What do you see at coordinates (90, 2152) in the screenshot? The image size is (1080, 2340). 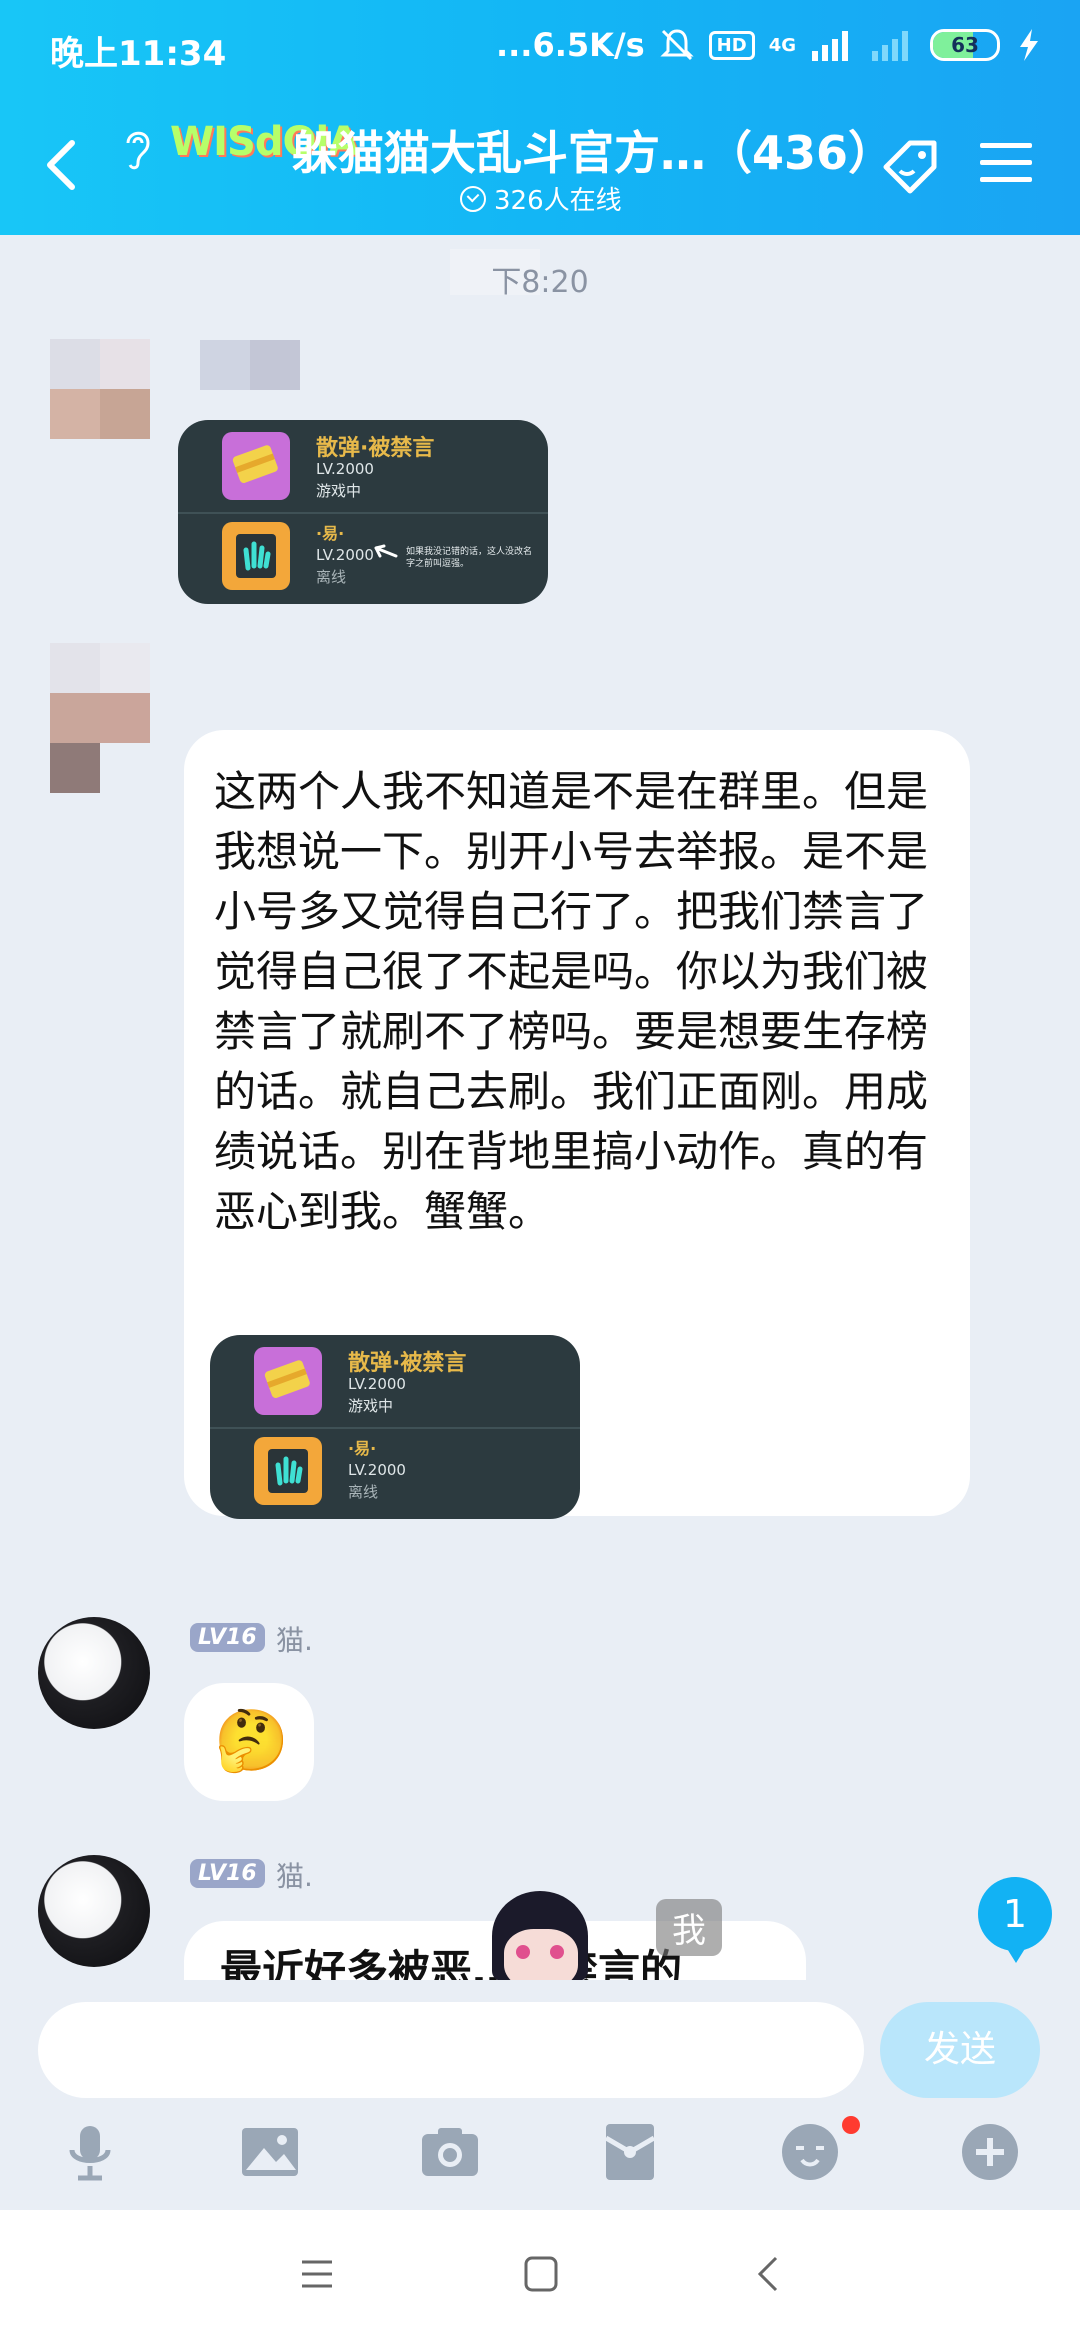 I see `microphone-icon` at bounding box center [90, 2152].